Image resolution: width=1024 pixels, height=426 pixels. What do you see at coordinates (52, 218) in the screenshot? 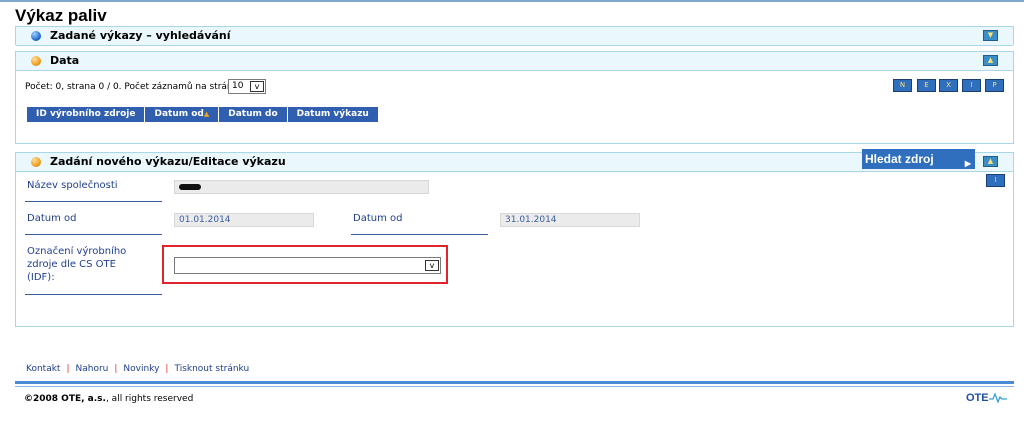
I see `date-from-label: Datum od` at bounding box center [52, 218].